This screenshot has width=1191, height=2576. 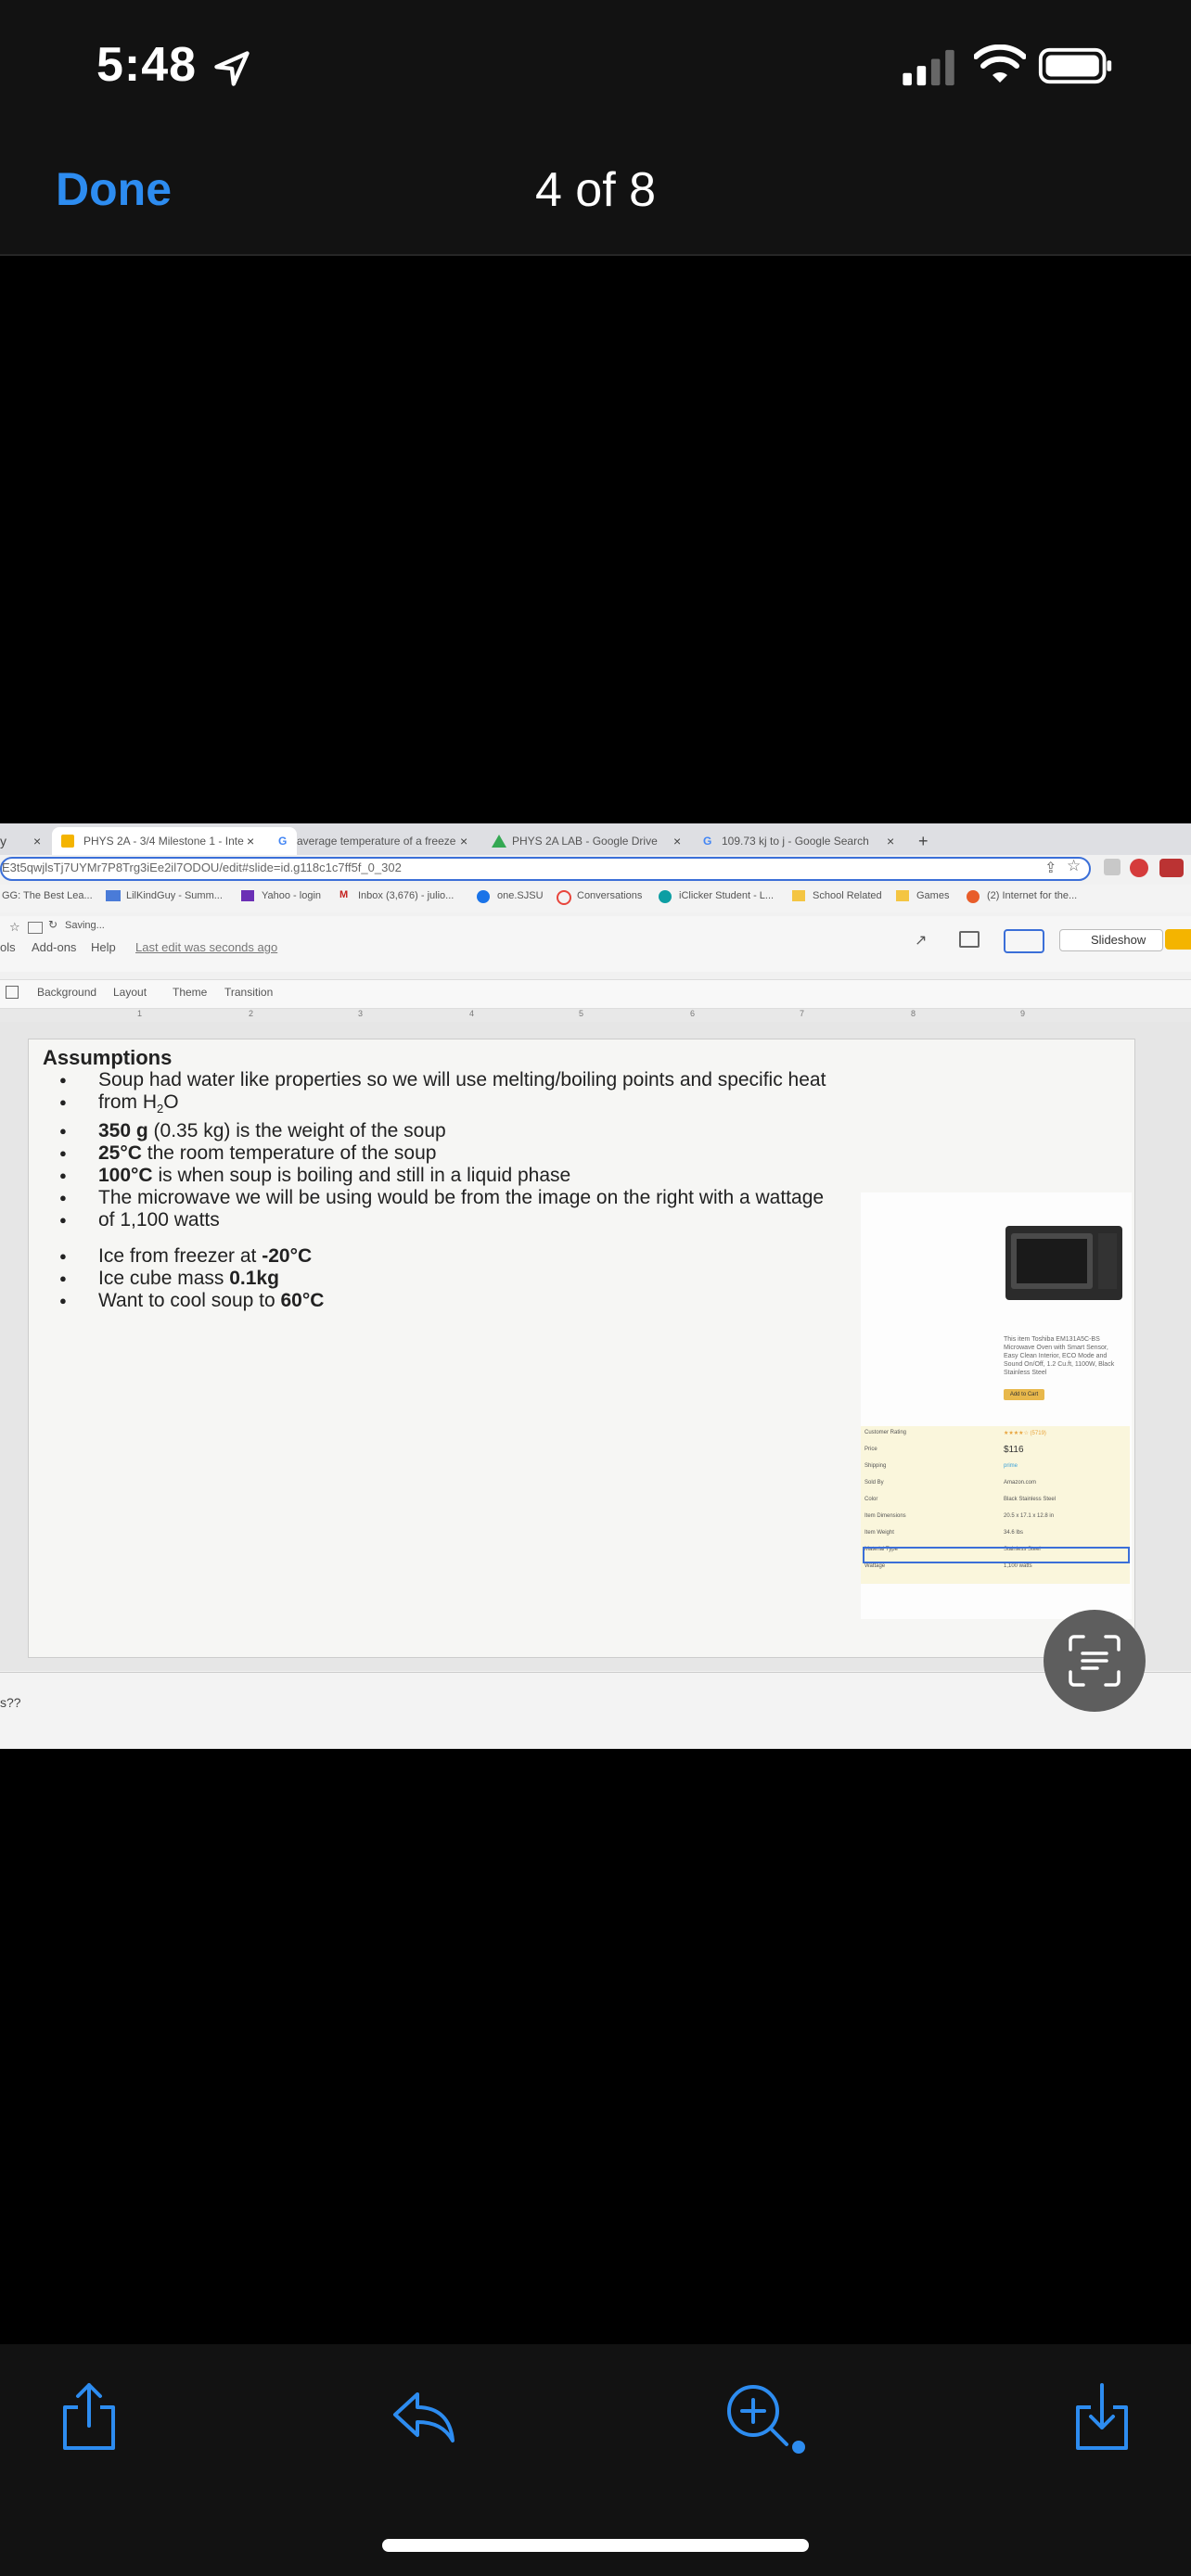 What do you see at coordinates (1029, 1516) in the screenshot?
I see `spec-value: 20.5 x 17.1 x 12.8 in` at bounding box center [1029, 1516].